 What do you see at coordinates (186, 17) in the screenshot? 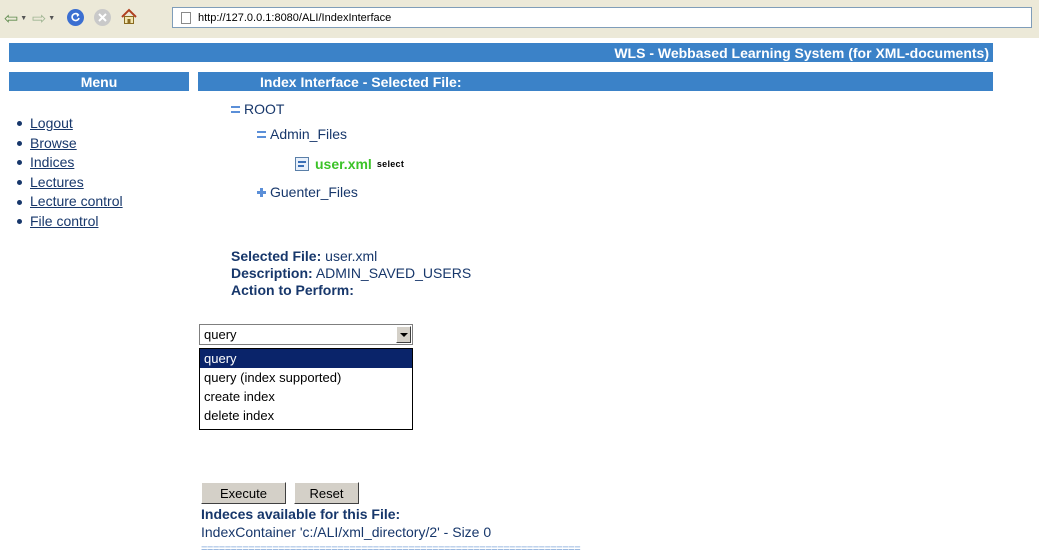
I see `page-icon` at bounding box center [186, 17].